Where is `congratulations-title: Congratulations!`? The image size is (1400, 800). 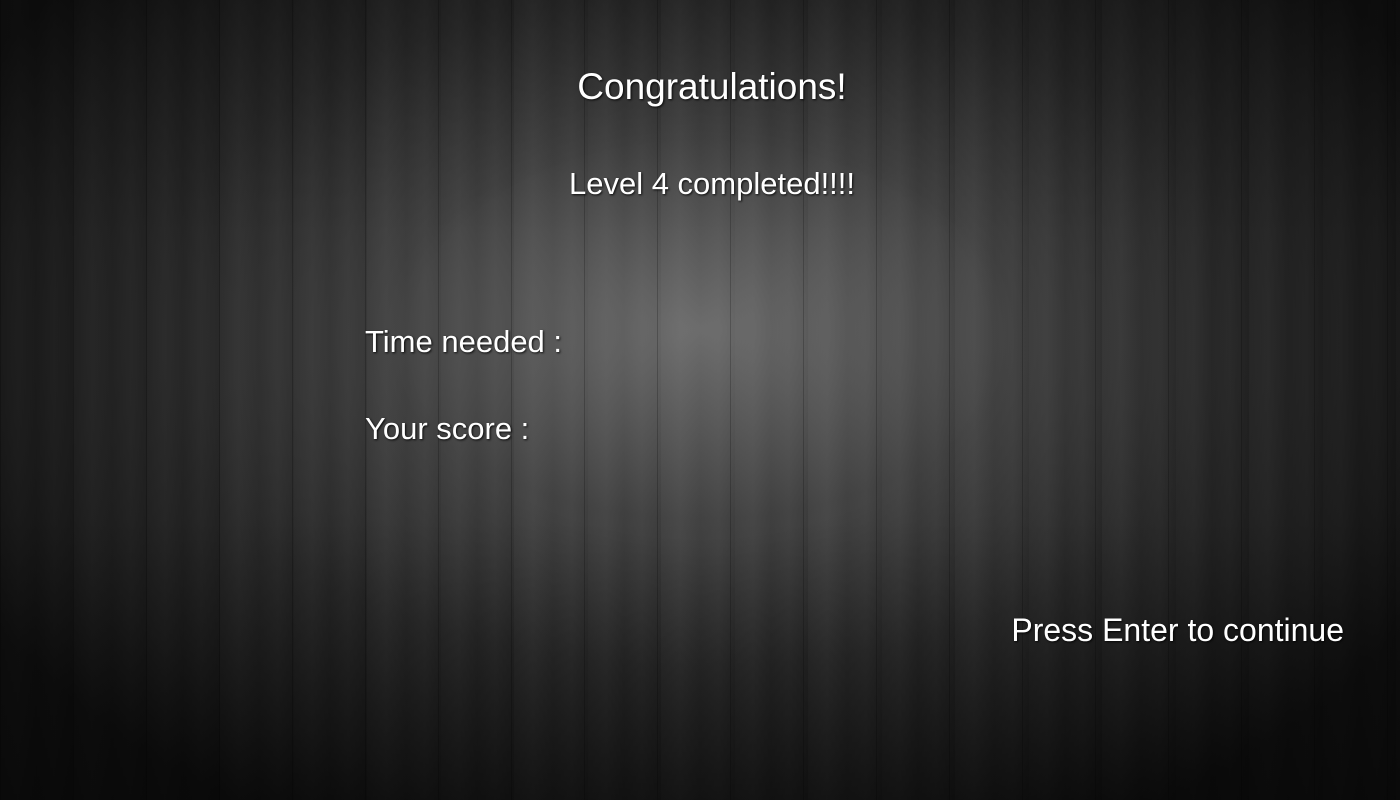 congratulations-title: Congratulations! is located at coordinates (712, 86).